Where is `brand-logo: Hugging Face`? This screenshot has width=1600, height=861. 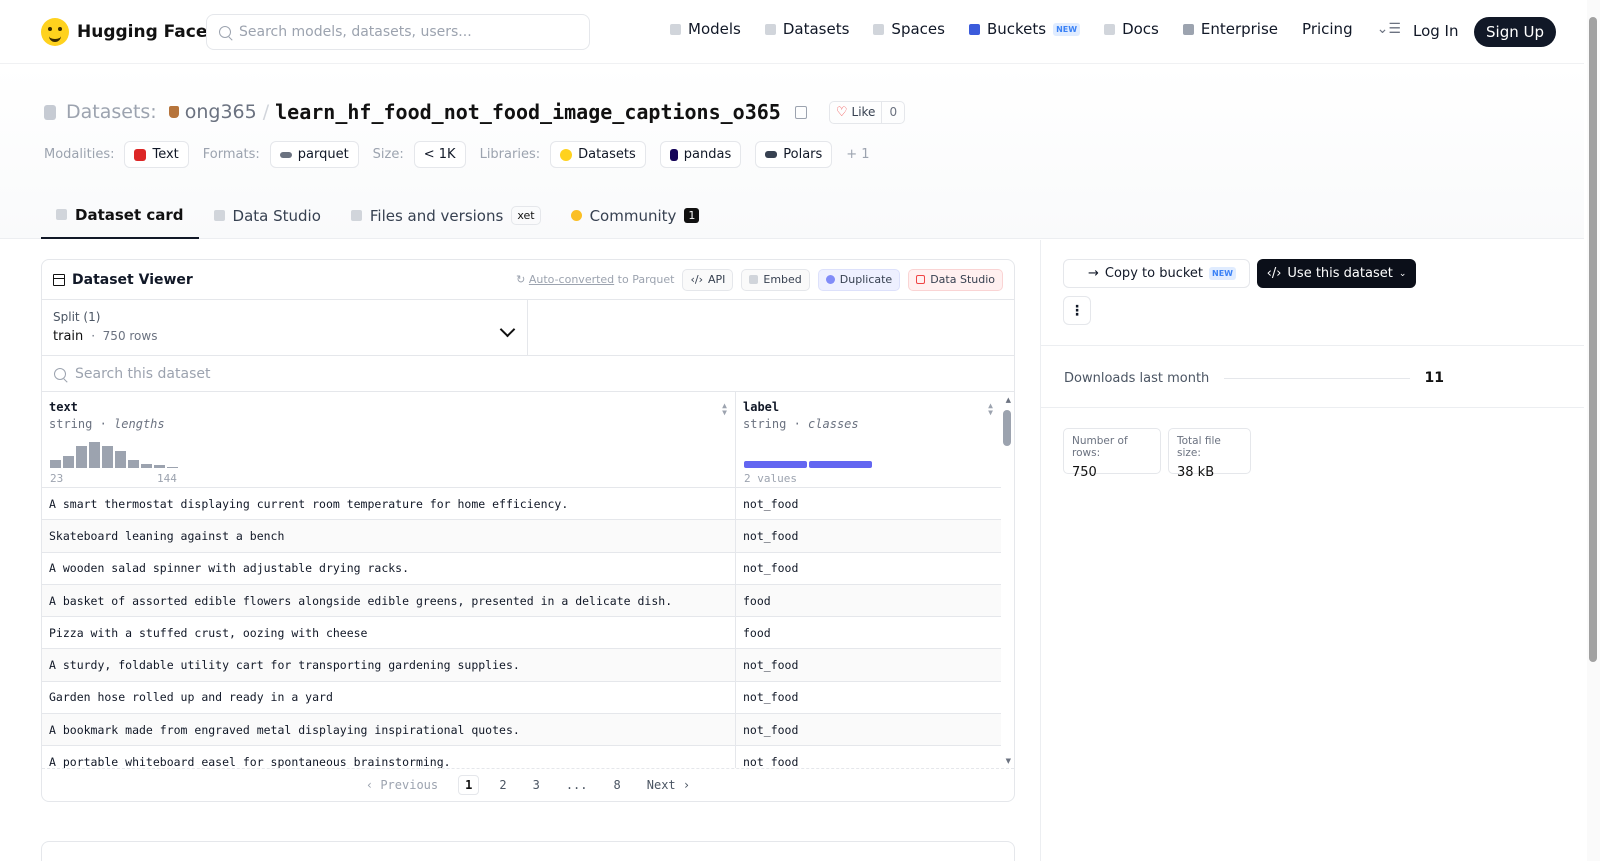
brand-logo: Hugging Face is located at coordinates (124, 32).